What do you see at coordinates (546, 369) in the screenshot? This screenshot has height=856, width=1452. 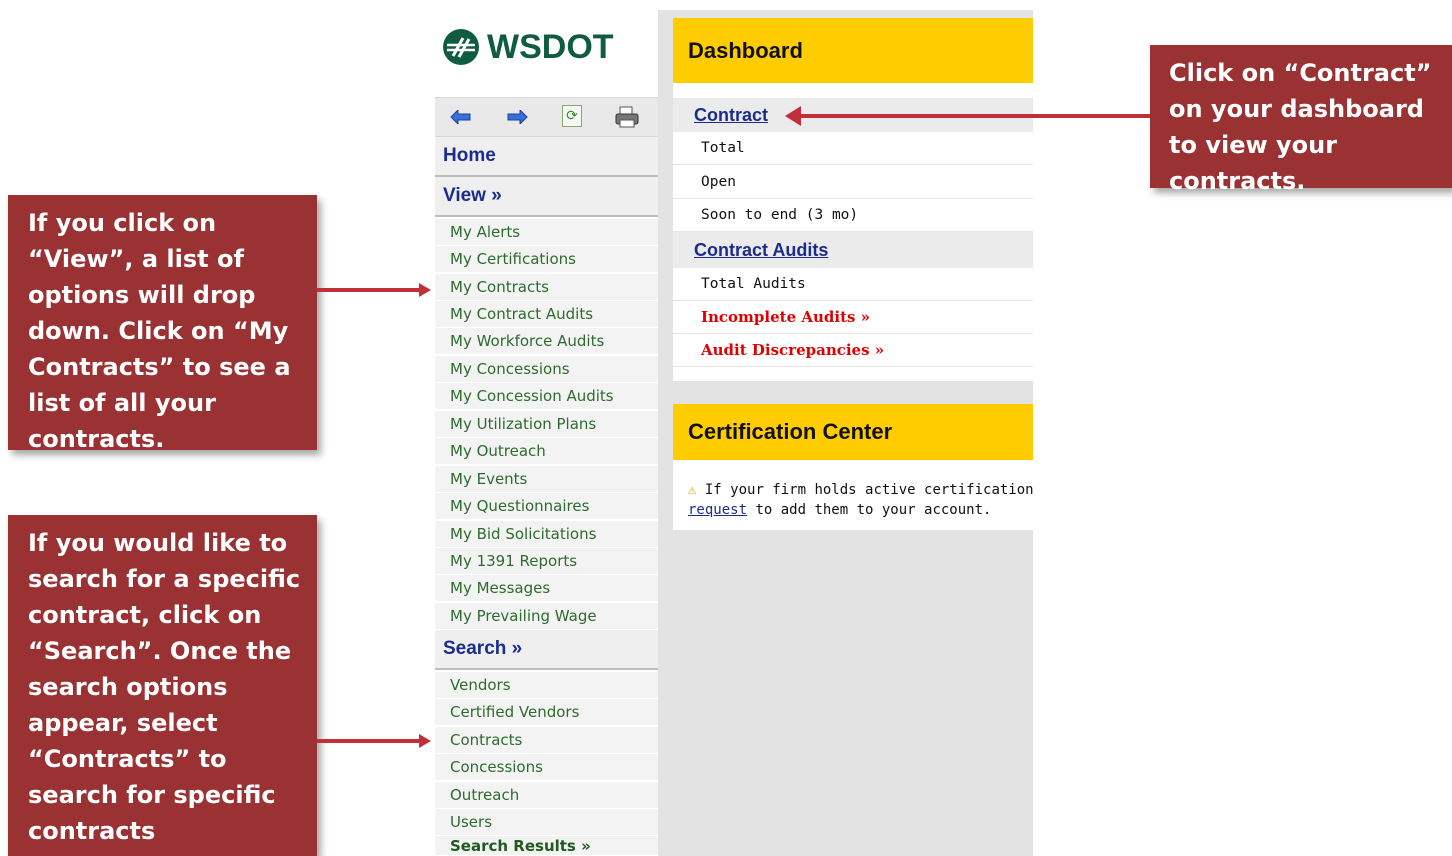 I see `menu-item-my-concessions: My Concessions` at bounding box center [546, 369].